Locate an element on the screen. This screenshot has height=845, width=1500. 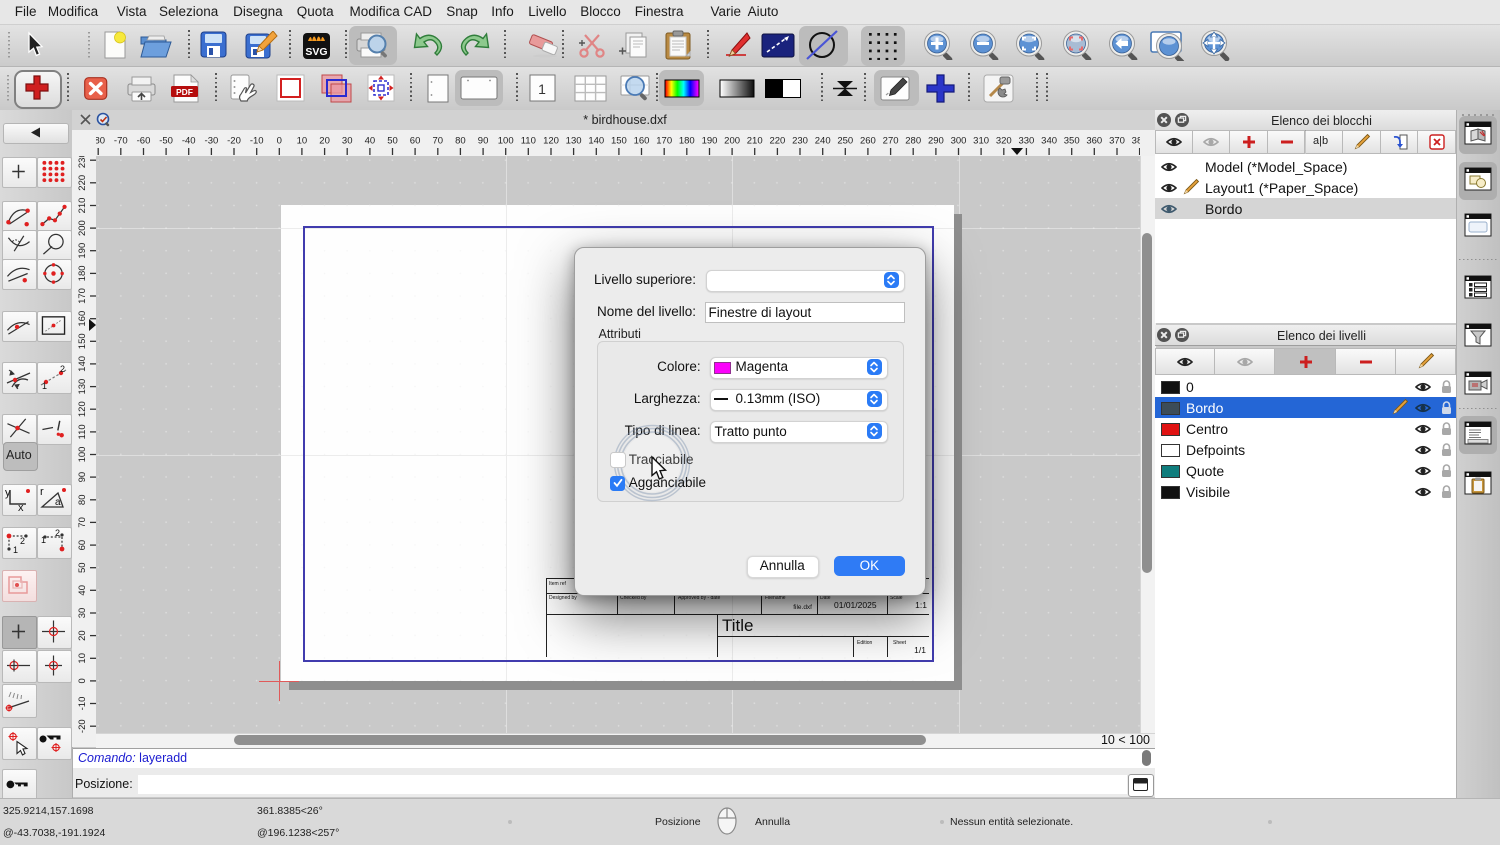
svg-text: 250 is located at coordinates (845, 141).